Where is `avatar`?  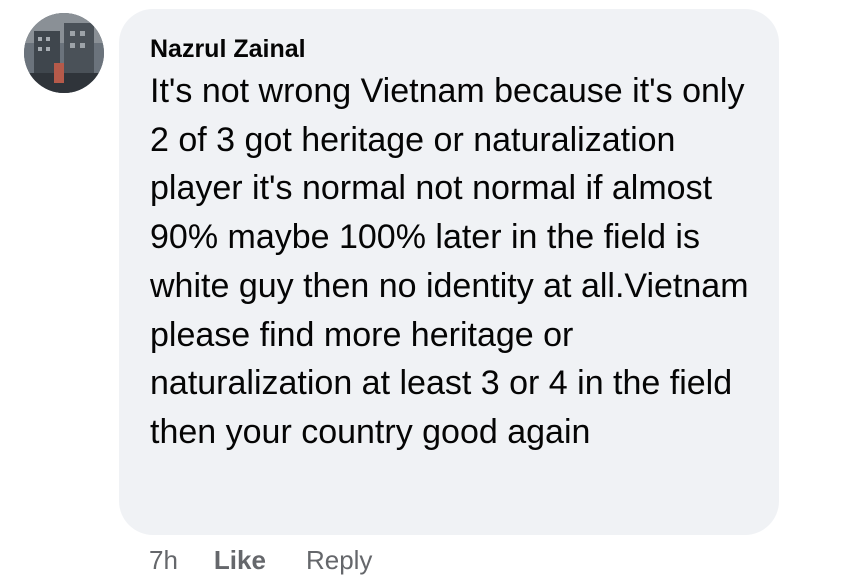 avatar is located at coordinates (64, 53).